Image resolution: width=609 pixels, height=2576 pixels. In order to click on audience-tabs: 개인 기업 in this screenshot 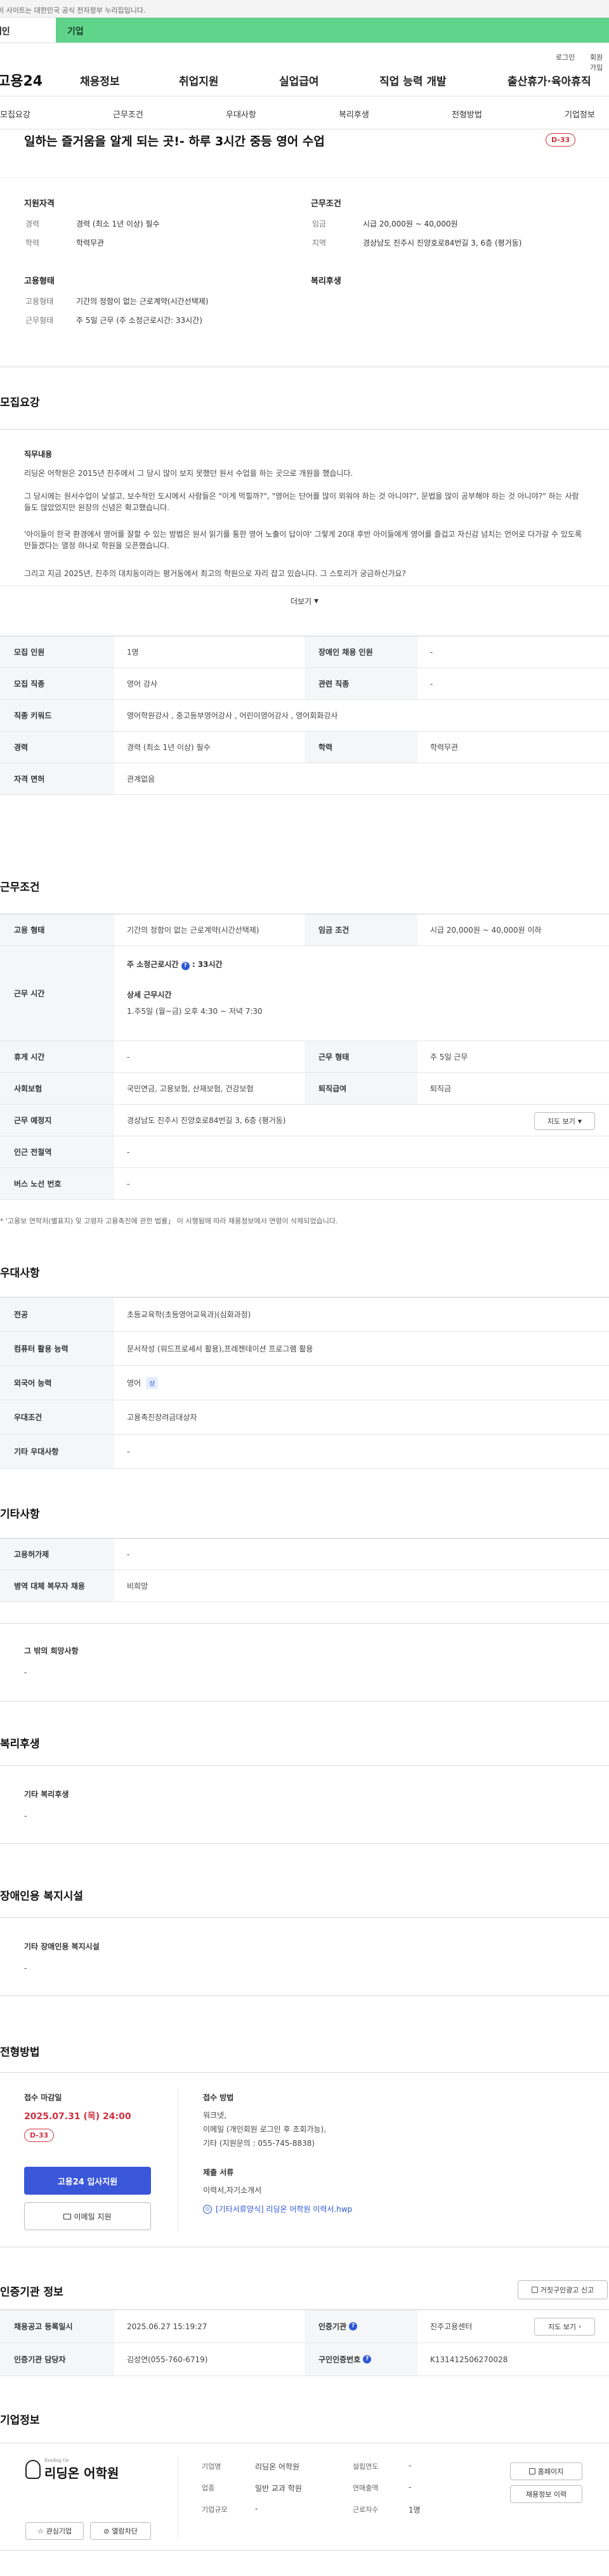, I will do `click(304, 30)`.